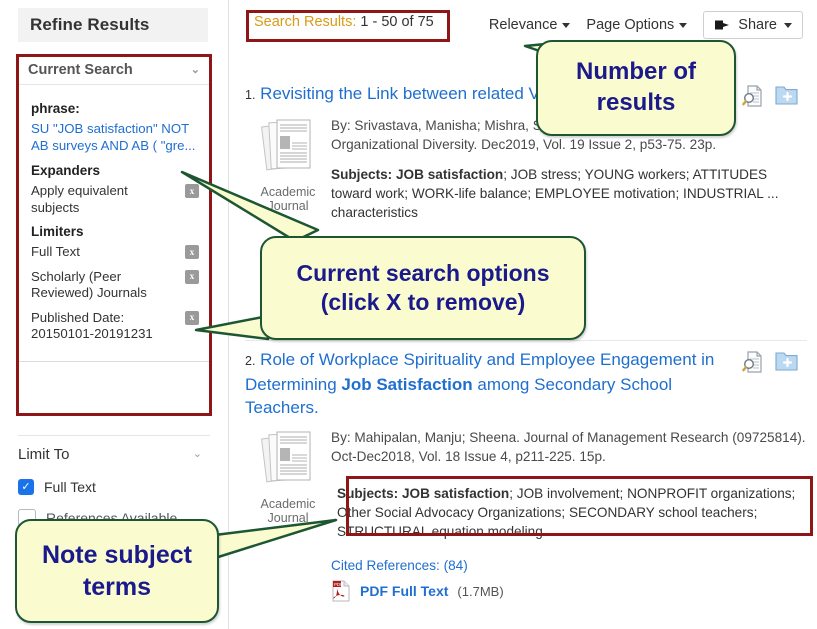 Image resolution: width=817 pixels, height=629 pixels. I want to click on current-search-title: Current Search, so click(80, 70).